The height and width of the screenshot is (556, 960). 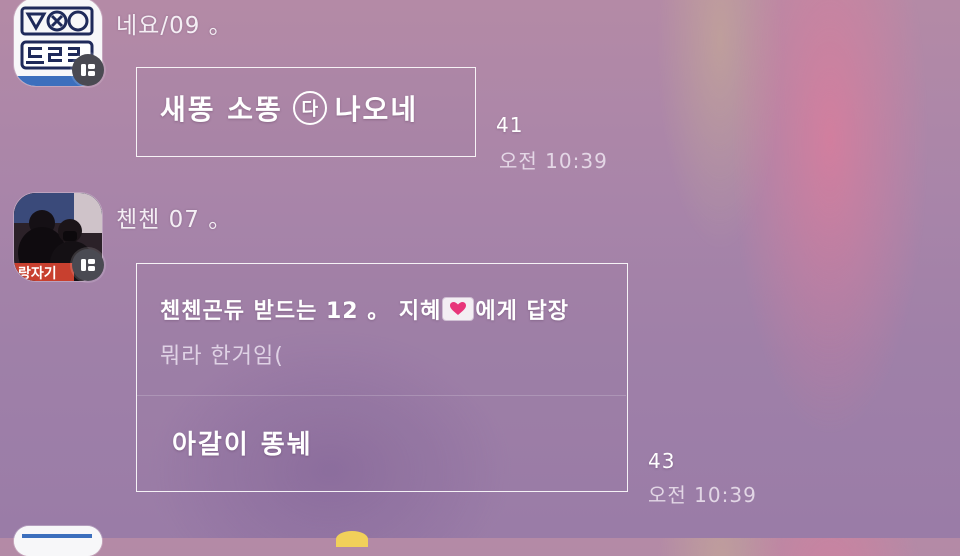 What do you see at coordinates (37, 273) in the screenshot?
I see `svg-text: 랑자기` at bounding box center [37, 273].